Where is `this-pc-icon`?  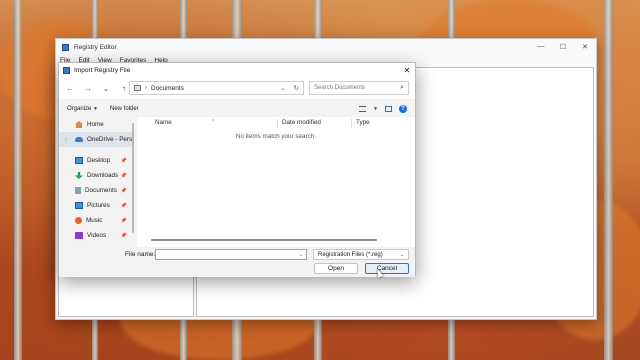 this-pc-icon is located at coordinates (137, 88).